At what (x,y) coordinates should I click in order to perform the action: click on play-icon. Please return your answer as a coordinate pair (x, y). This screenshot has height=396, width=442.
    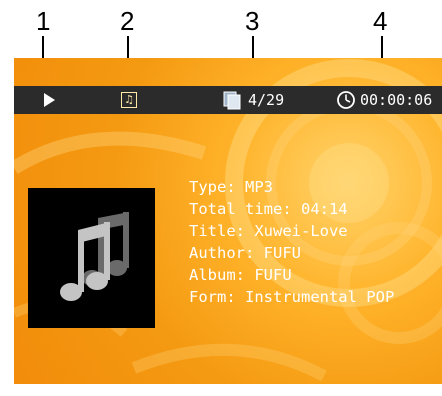
    Looking at the image, I should click on (49, 100).